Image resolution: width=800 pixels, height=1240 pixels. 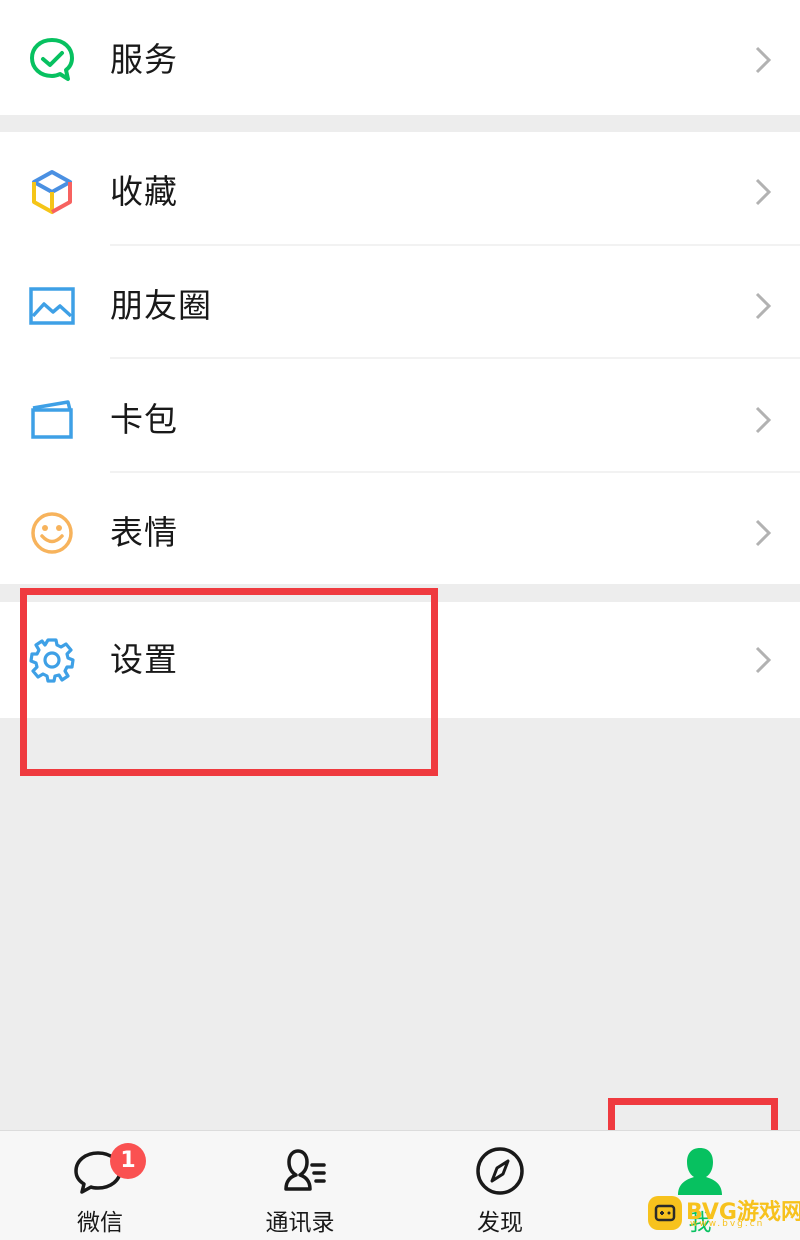 What do you see at coordinates (144, 59) in the screenshot?
I see `menu-label-service: 服务` at bounding box center [144, 59].